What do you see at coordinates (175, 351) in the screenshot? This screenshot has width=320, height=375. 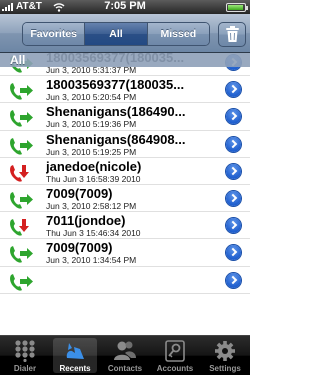 I see `accounts-icon` at bounding box center [175, 351].